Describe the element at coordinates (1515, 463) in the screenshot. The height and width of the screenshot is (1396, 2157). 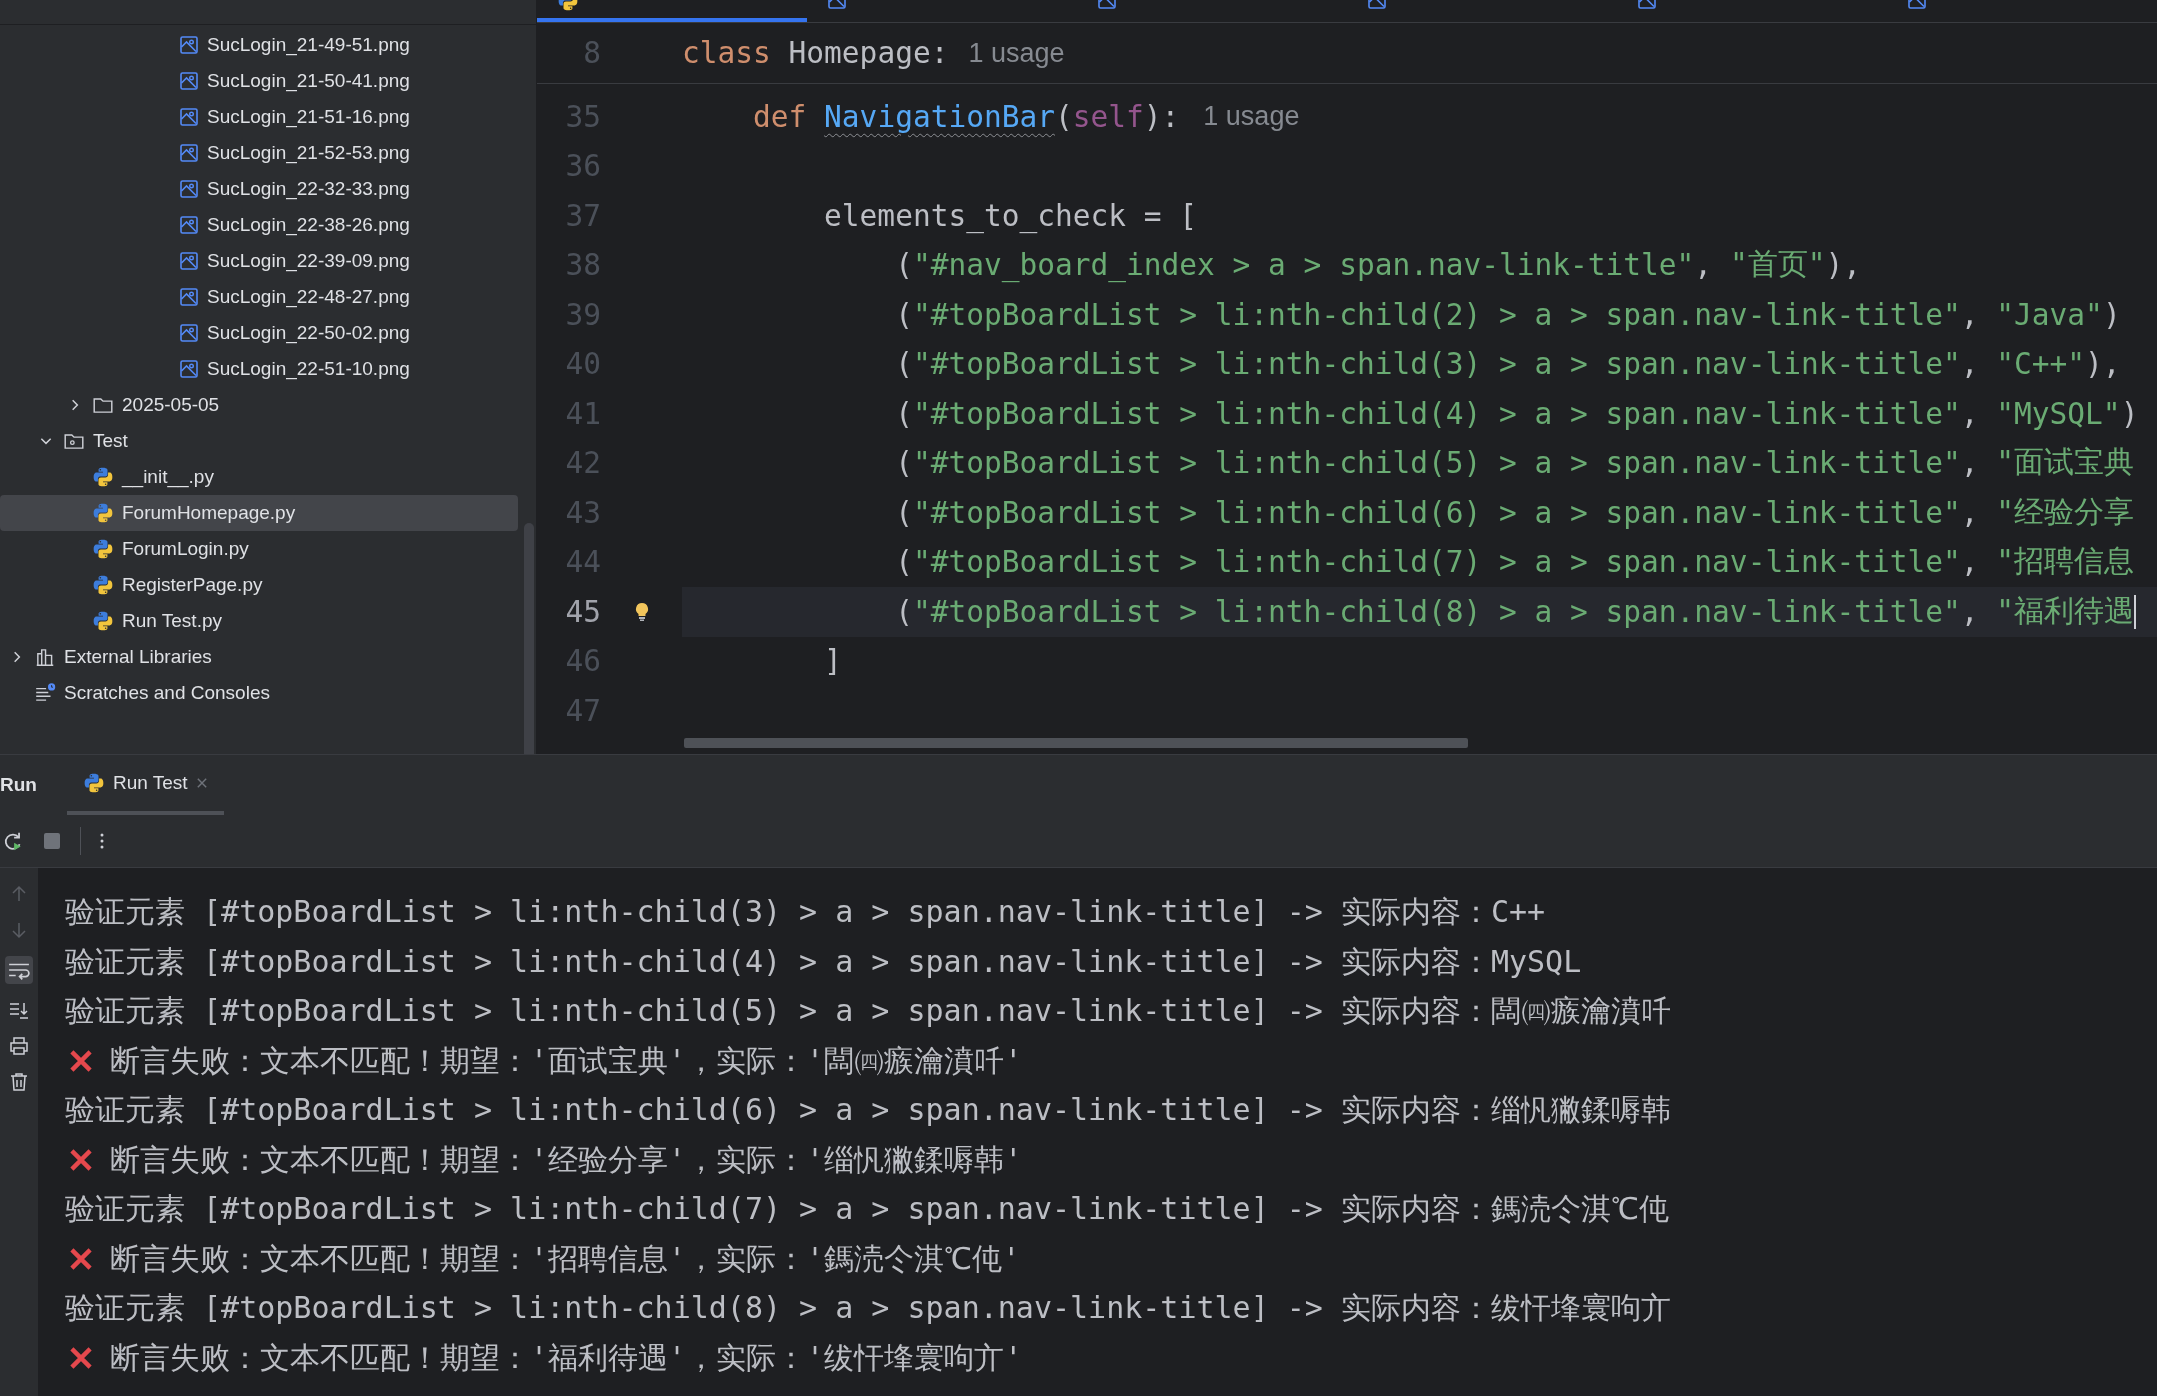
I see `code-line: ("#topBoardList > li:nth-child(5) > a > span.nav-link-title", "面试宝典` at that location.